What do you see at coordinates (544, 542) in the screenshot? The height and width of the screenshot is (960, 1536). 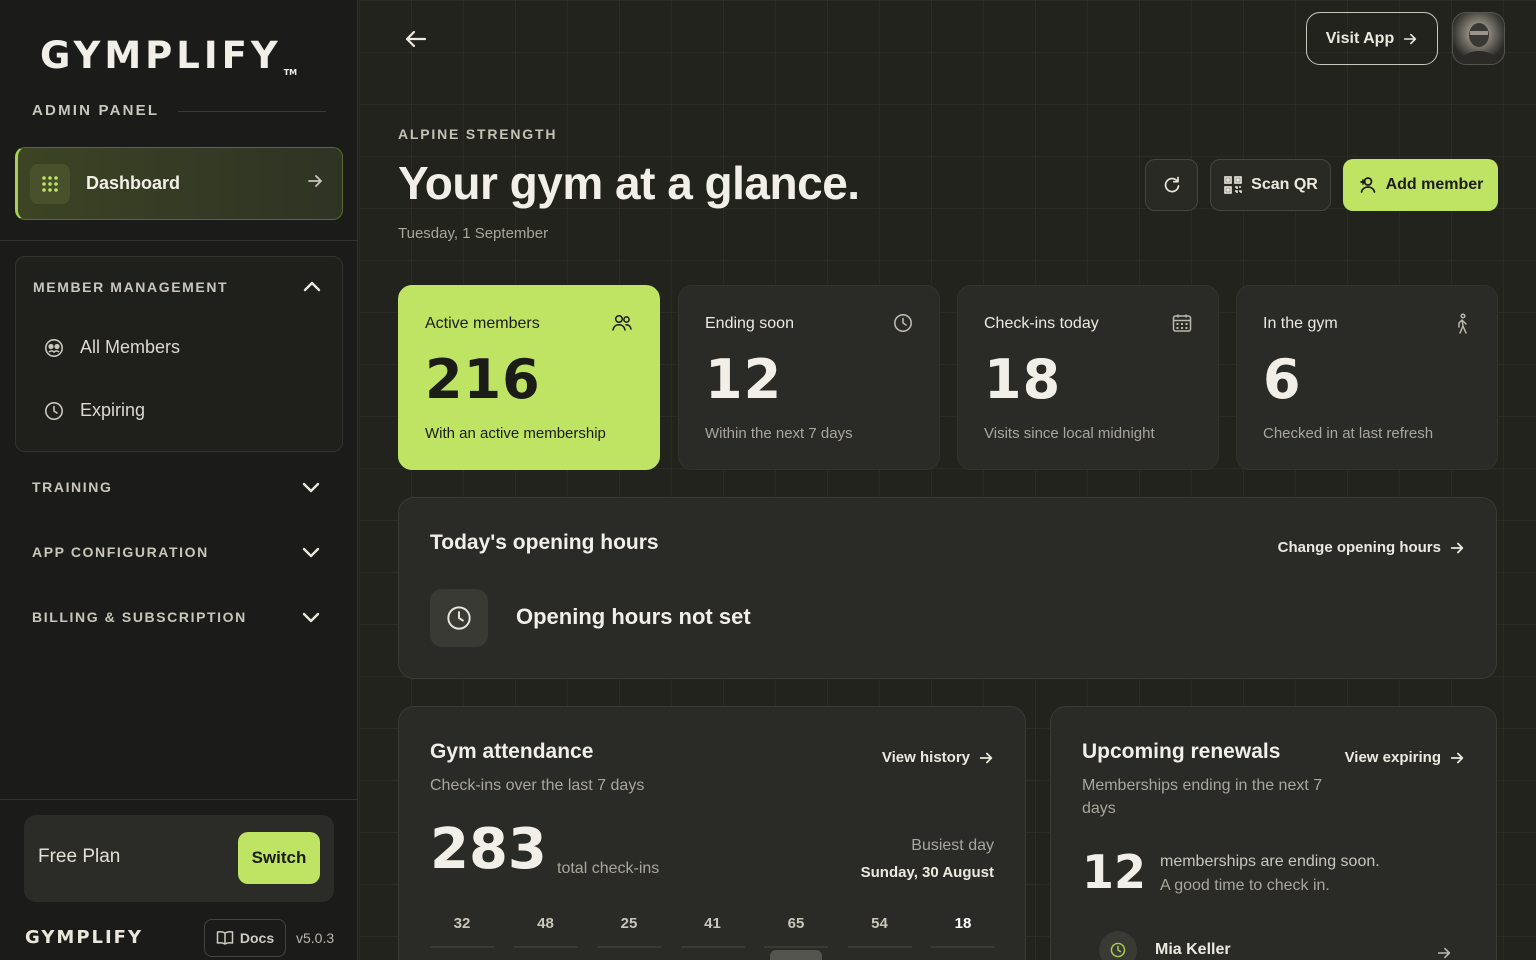 I see `opening-hours-title: Today's opening hours` at bounding box center [544, 542].